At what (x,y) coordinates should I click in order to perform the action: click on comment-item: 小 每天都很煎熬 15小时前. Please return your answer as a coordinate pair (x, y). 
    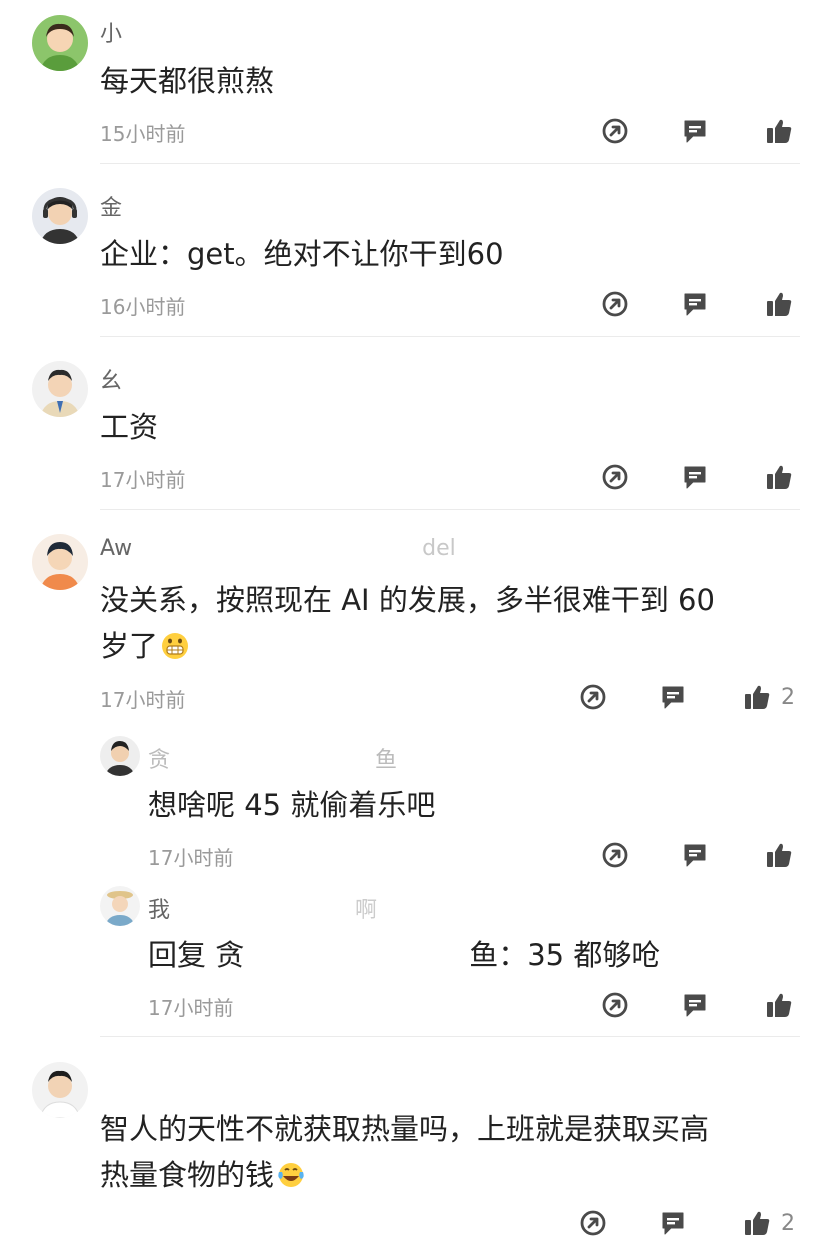
    Looking at the image, I should click on (414, 82).